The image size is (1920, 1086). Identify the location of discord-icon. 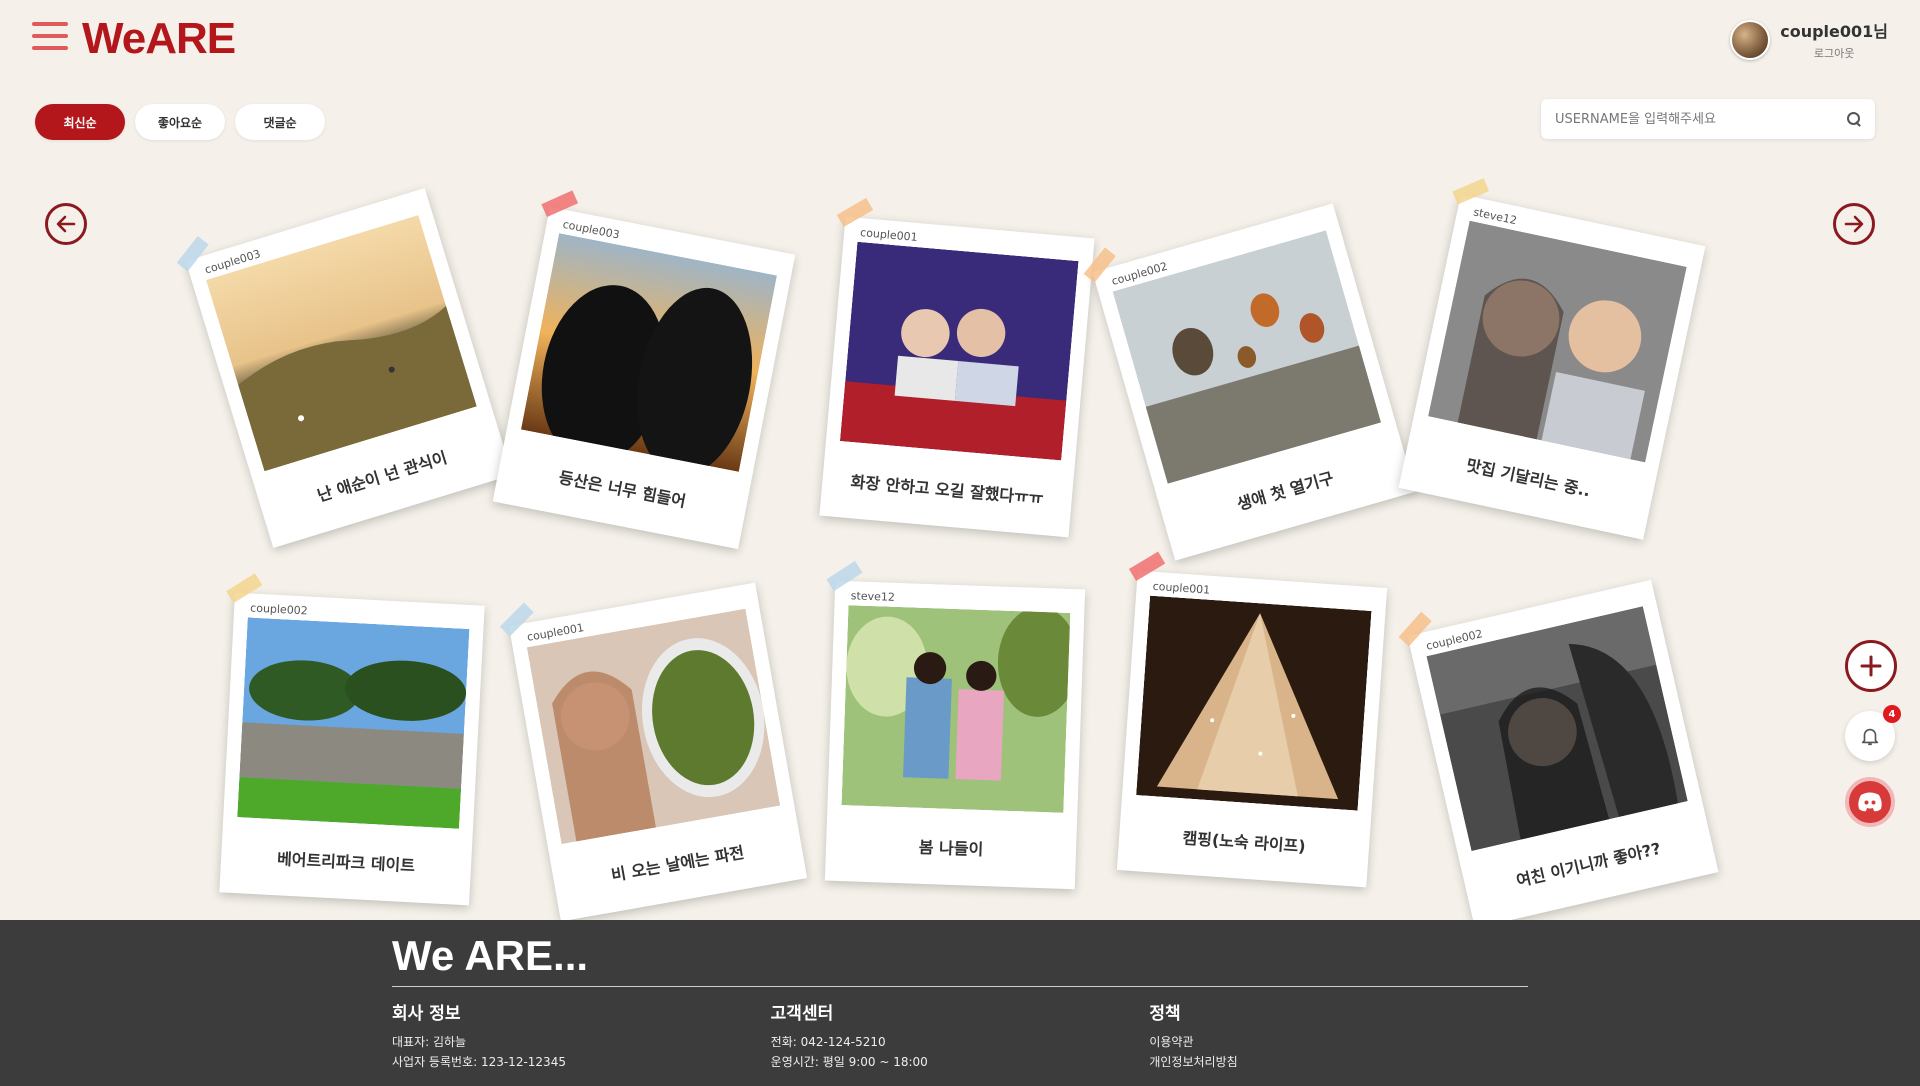
(1870, 802).